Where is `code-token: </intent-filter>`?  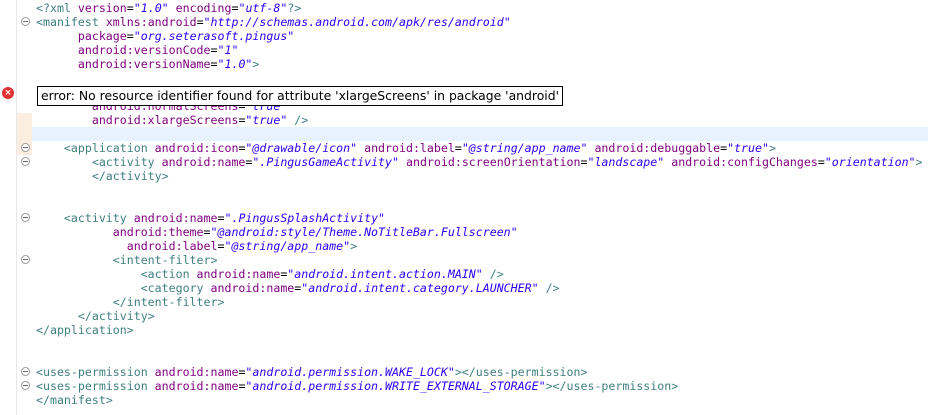
code-token: </intent-filter> is located at coordinates (168, 302).